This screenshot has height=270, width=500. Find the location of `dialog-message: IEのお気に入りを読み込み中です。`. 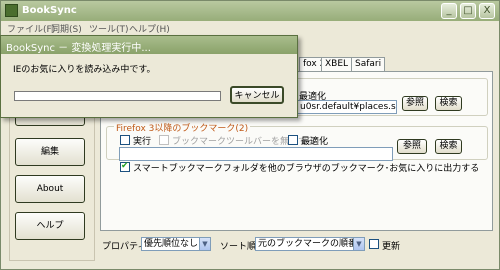

dialog-message: IEのお気に入りを読み込み中です。 is located at coordinates (84, 70).